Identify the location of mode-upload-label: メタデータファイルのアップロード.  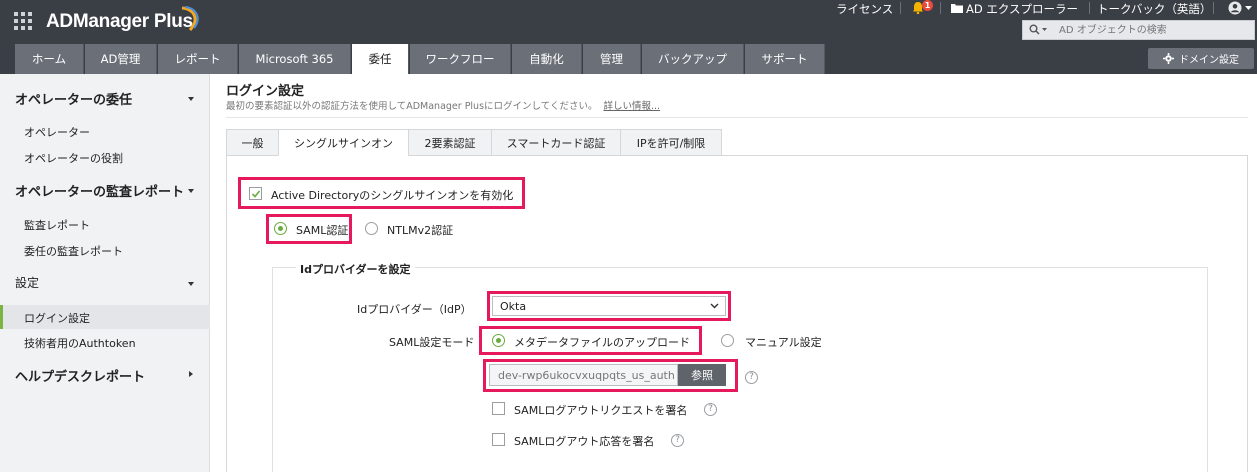
(602, 342).